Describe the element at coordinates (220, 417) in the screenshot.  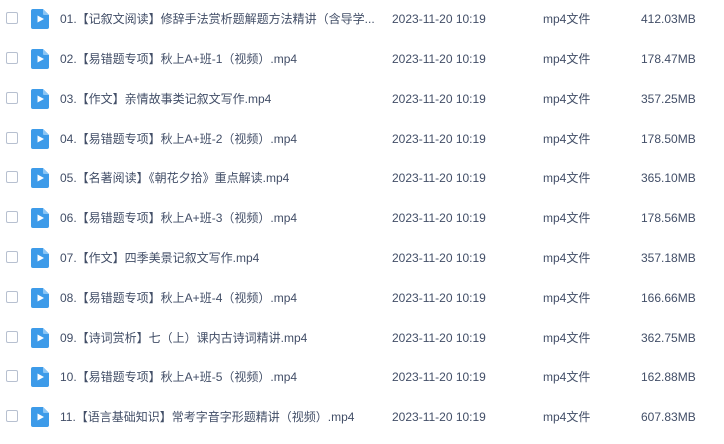
I see `file-name: 11.【语言基础知识】常考字音字形题精讲（视频）.mp4` at that location.